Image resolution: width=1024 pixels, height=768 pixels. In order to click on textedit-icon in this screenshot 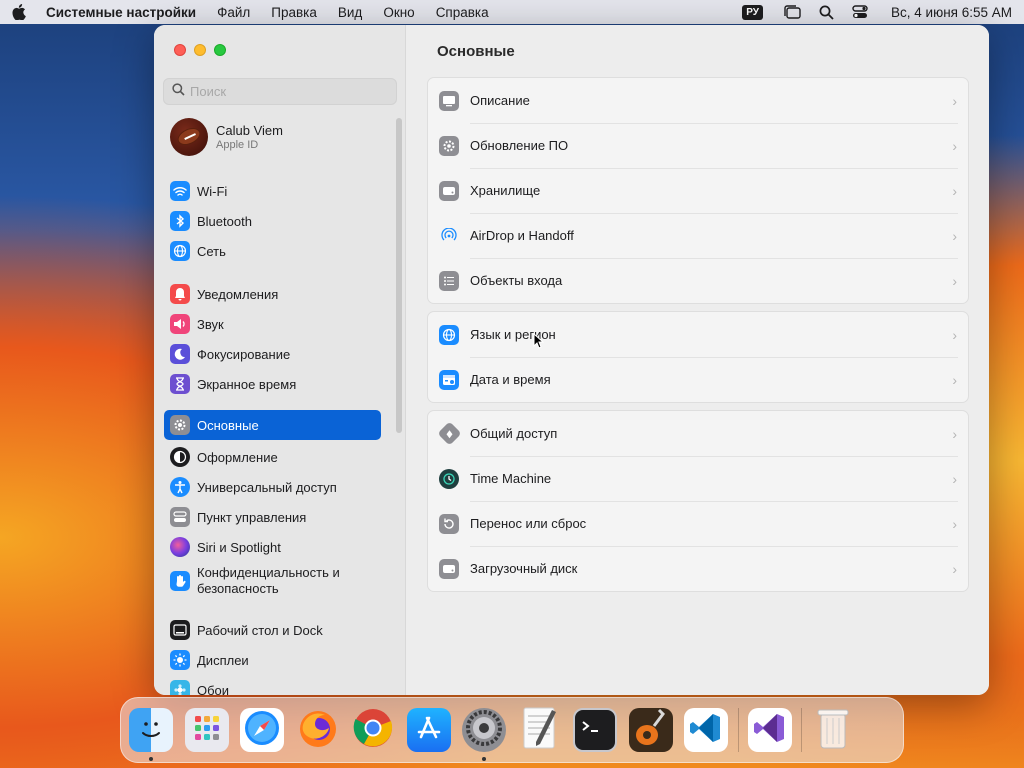, I will do `click(540, 730)`.